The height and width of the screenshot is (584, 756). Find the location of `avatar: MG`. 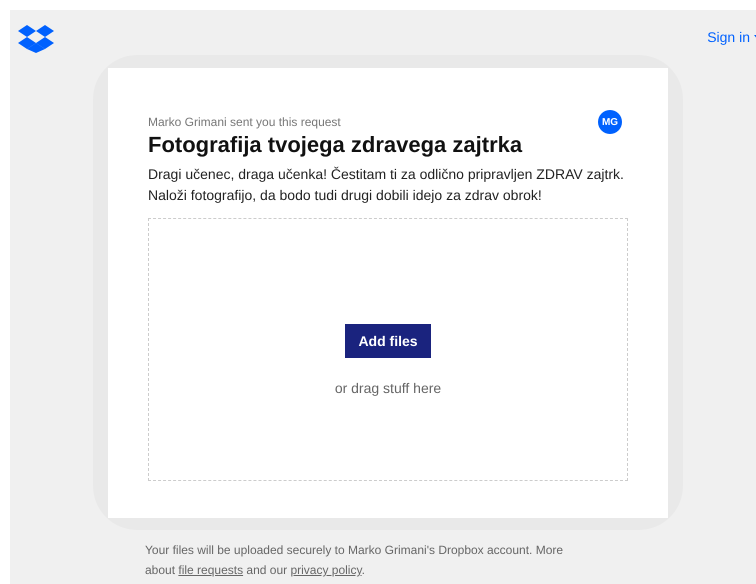

avatar: MG is located at coordinates (610, 122).